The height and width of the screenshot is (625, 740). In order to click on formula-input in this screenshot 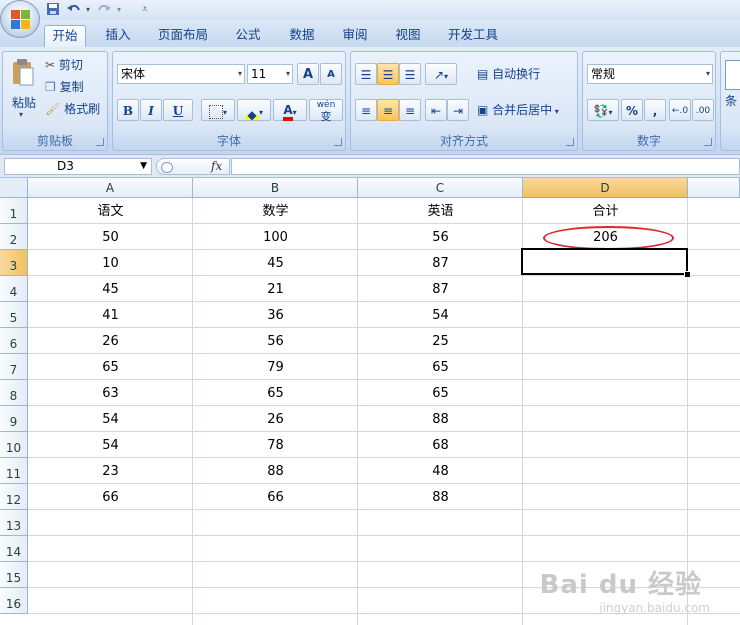, I will do `click(485, 166)`.